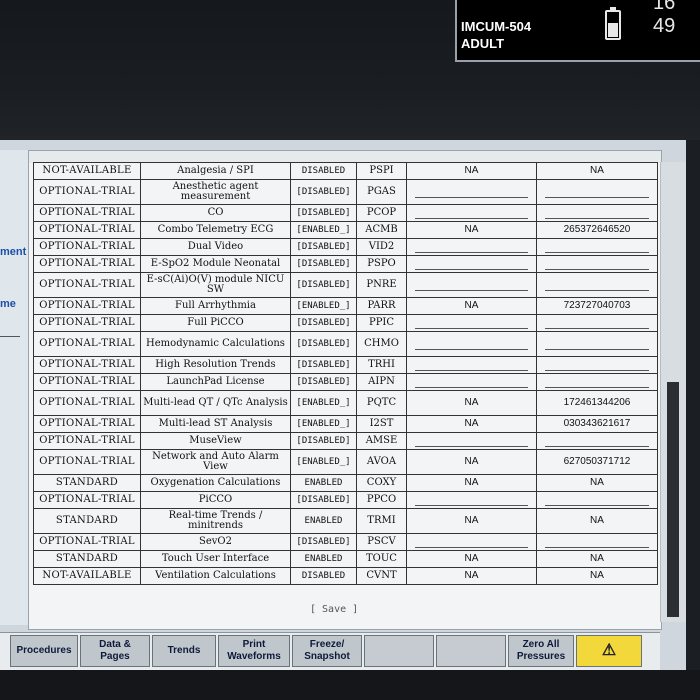 The height and width of the screenshot is (700, 700). I want to click on table-scrollbar, so click(673, 392).